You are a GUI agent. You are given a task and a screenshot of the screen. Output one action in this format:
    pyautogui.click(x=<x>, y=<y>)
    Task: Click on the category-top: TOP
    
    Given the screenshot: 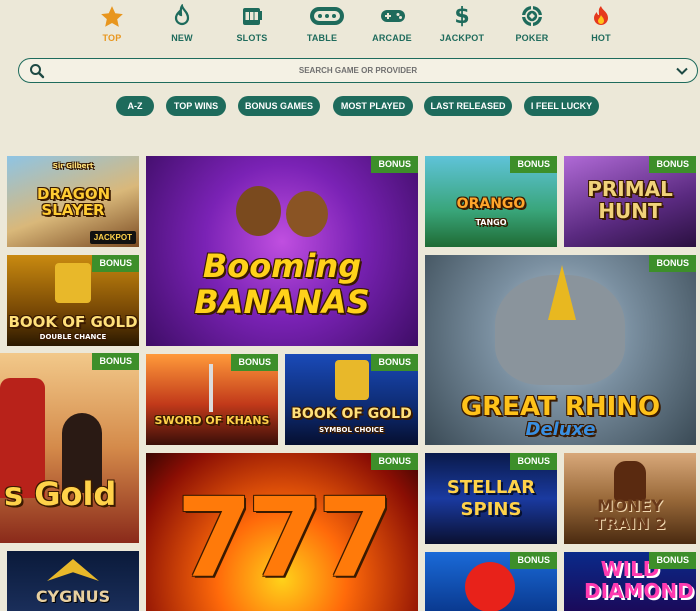 What is the action you would take?
    pyautogui.click(x=112, y=23)
    